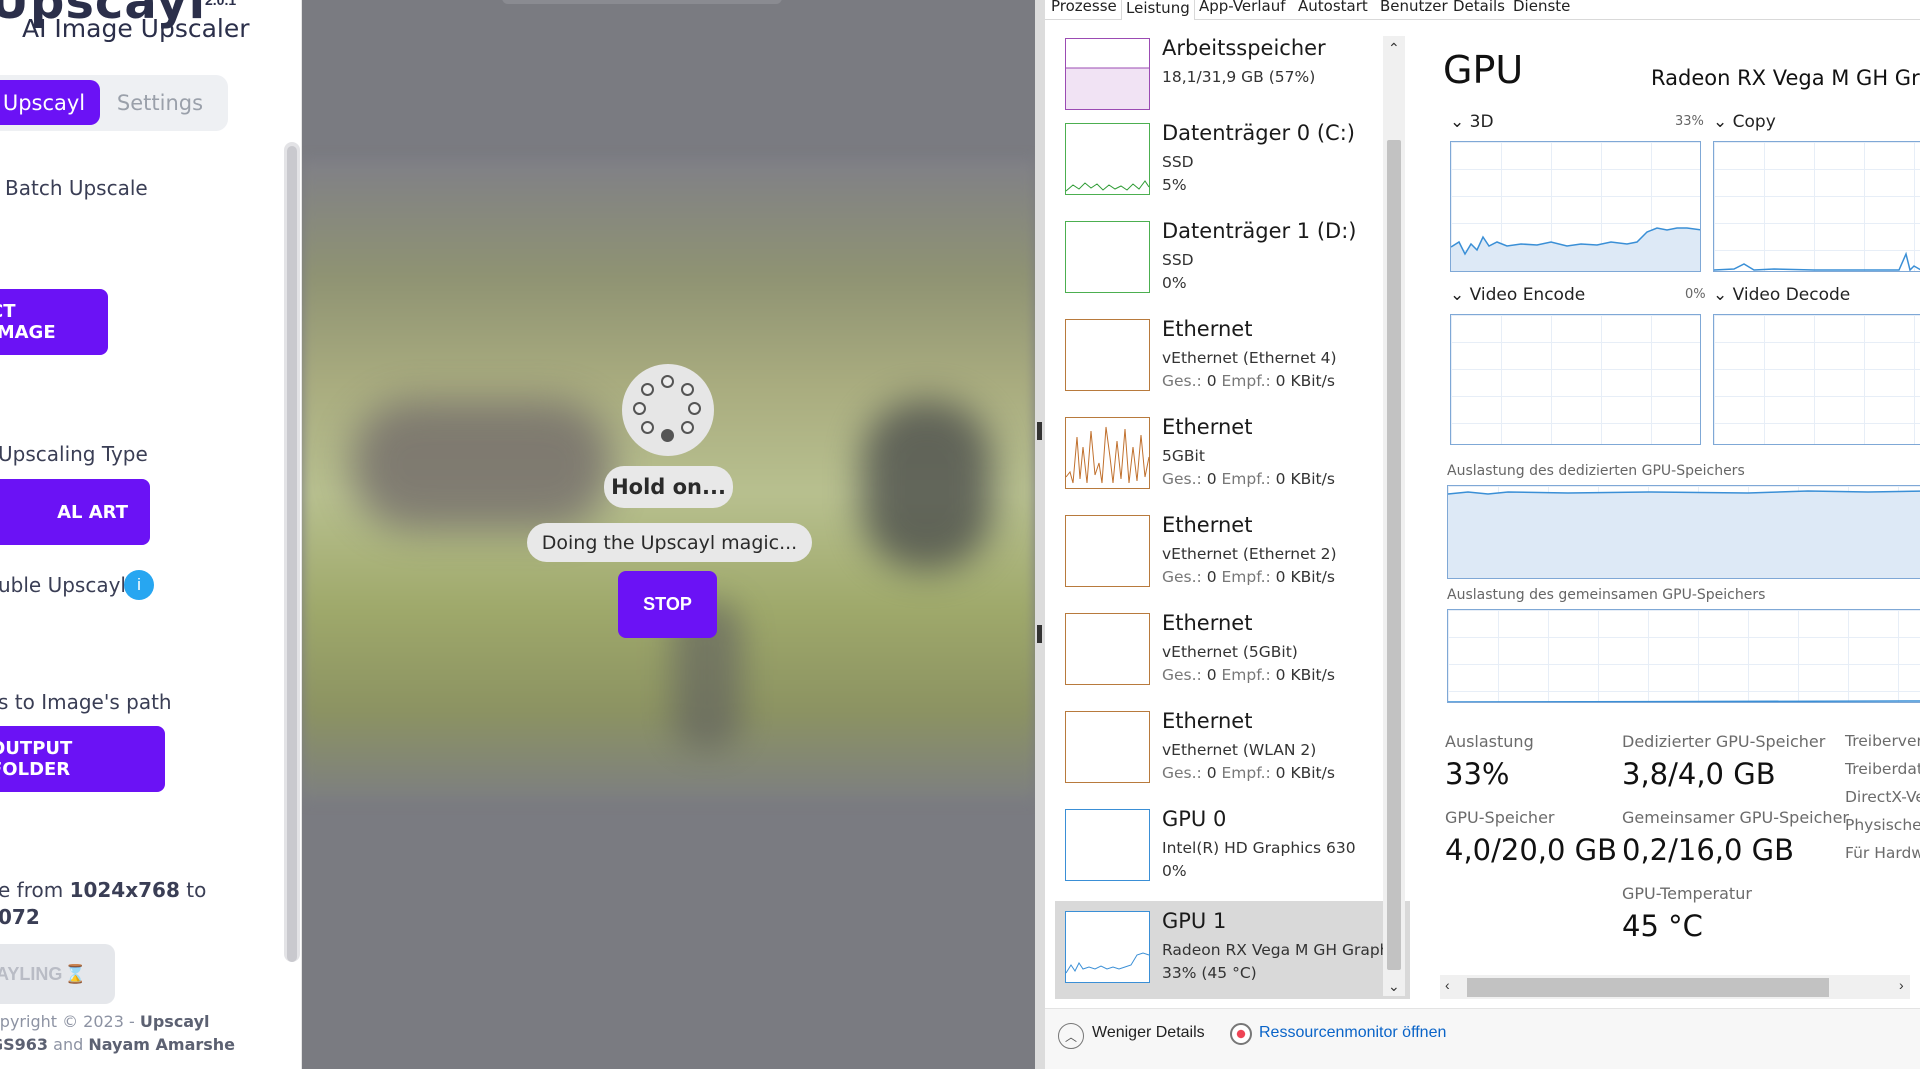  I want to click on info-icon: i, so click(139, 585).